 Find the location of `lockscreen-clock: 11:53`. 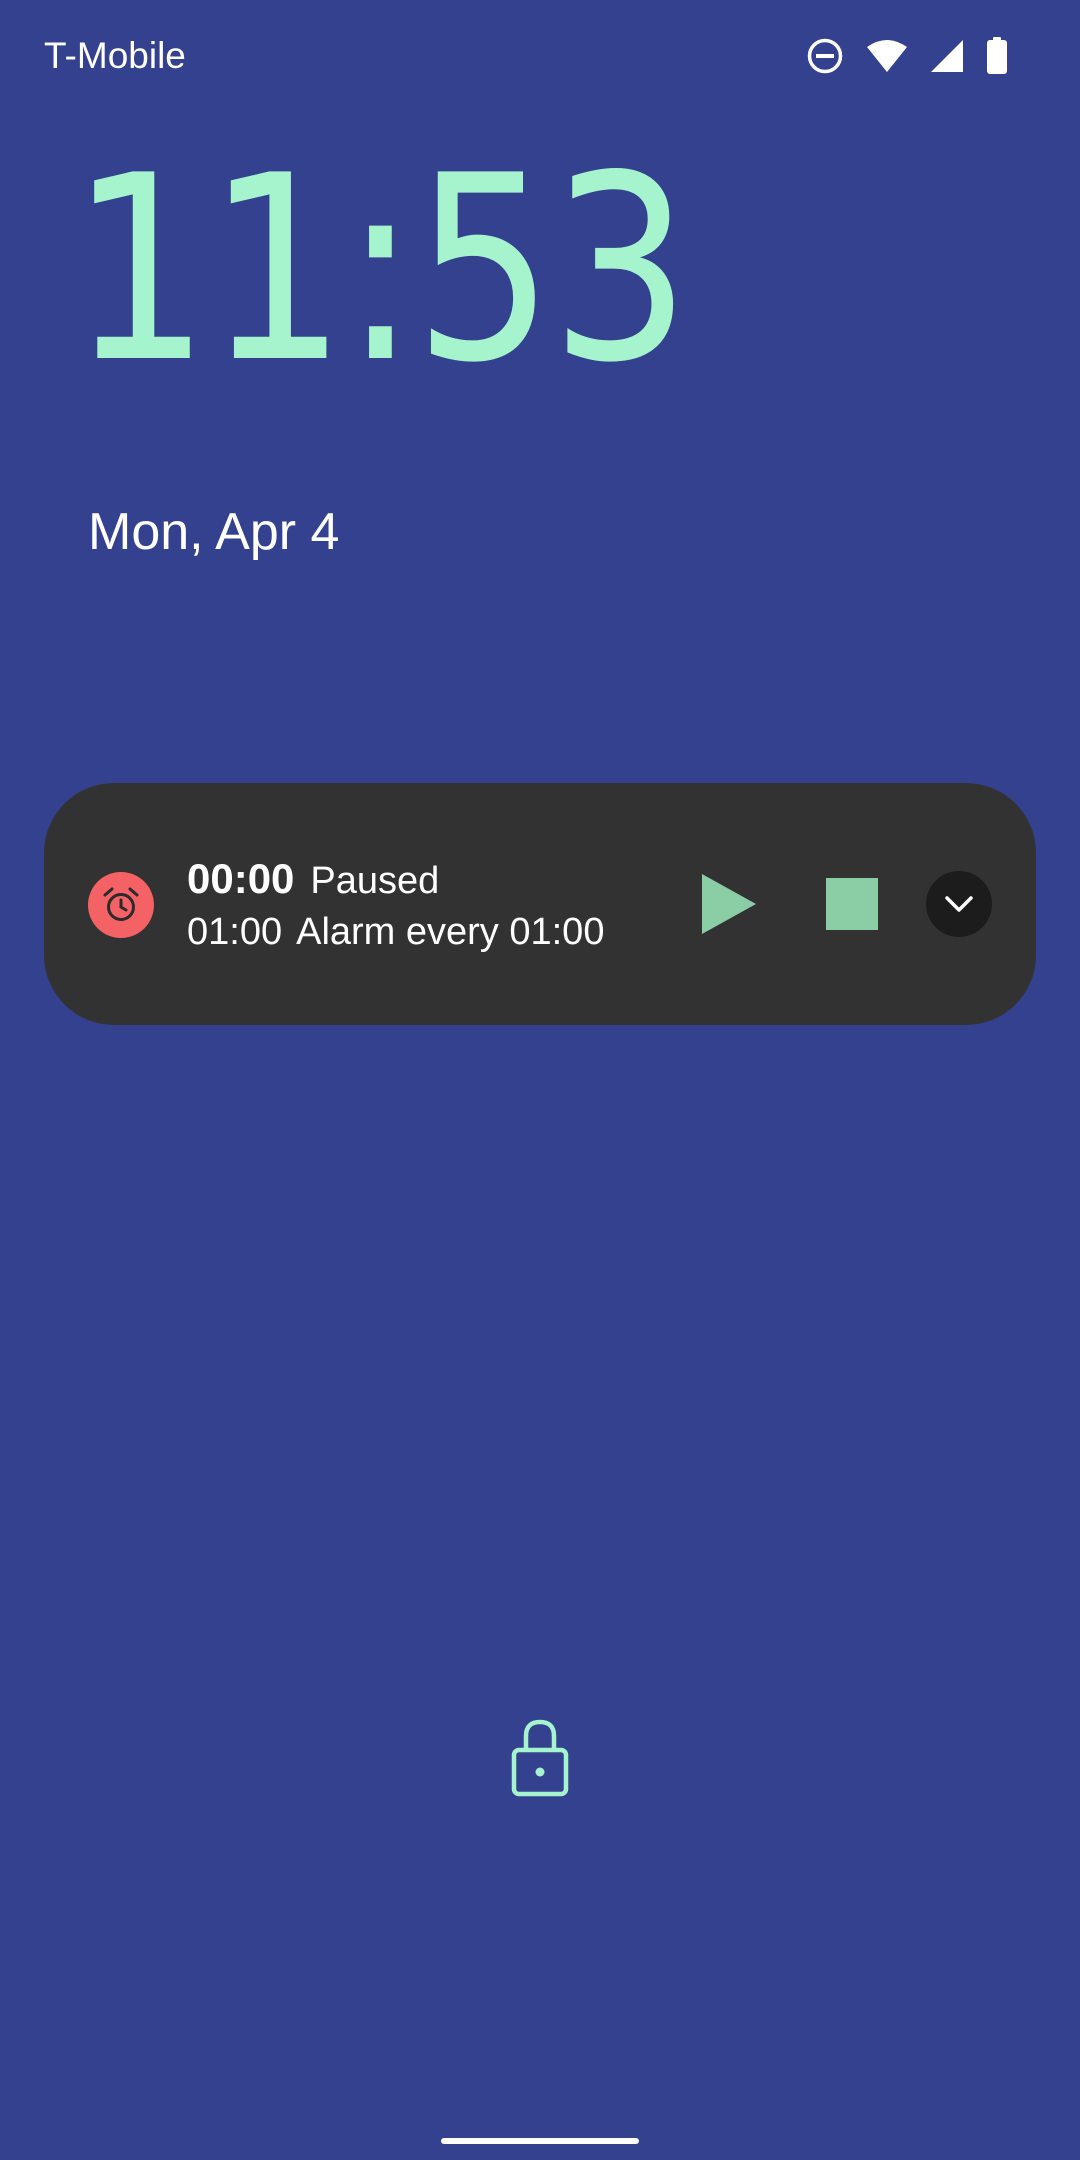

lockscreen-clock: 11:53 is located at coordinates (380, 270).